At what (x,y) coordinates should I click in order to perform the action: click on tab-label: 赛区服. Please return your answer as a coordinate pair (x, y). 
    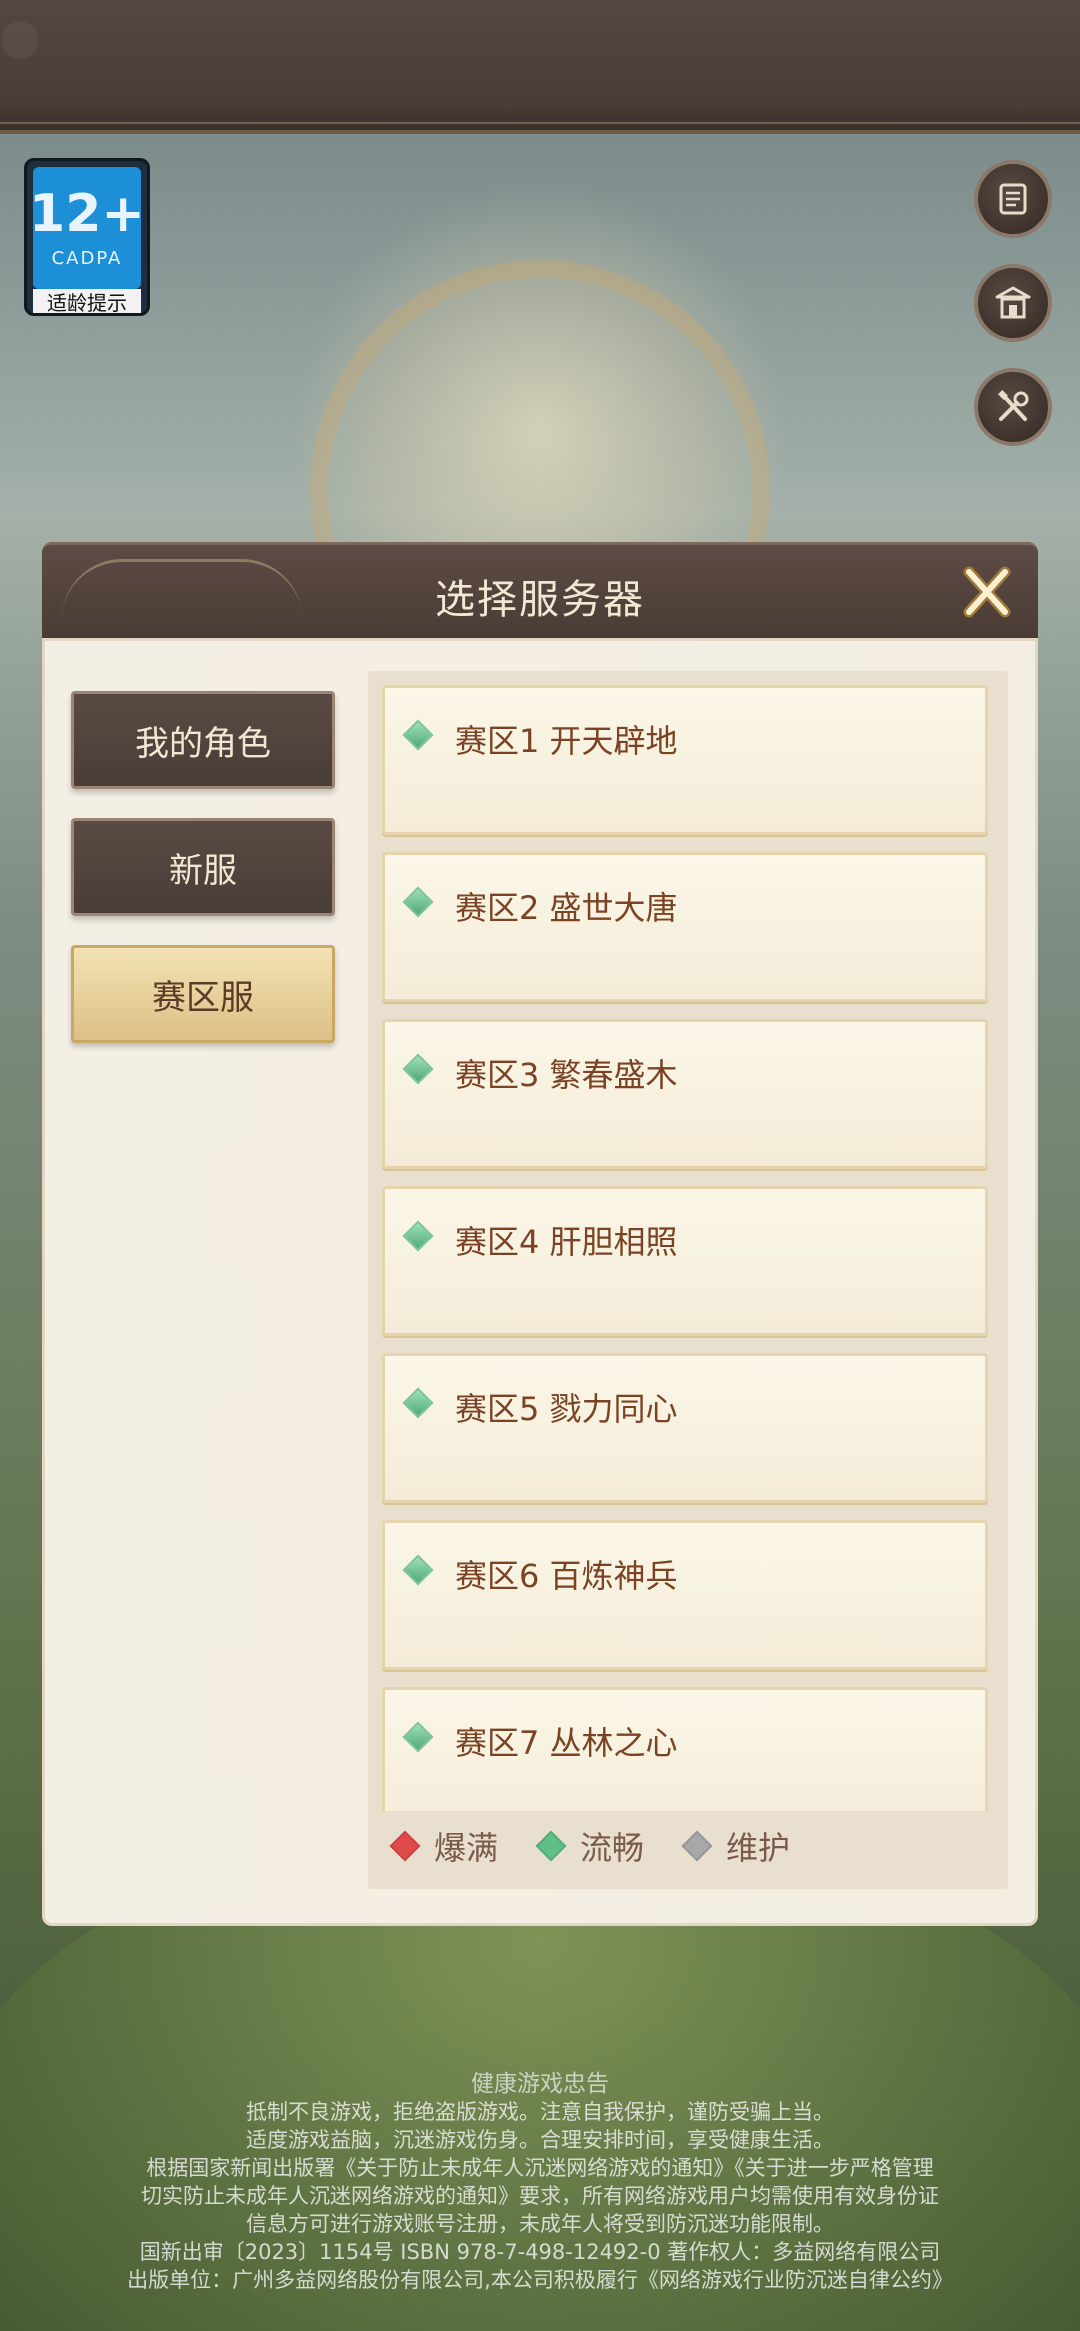
    Looking at the image, I should click on (203, 997).